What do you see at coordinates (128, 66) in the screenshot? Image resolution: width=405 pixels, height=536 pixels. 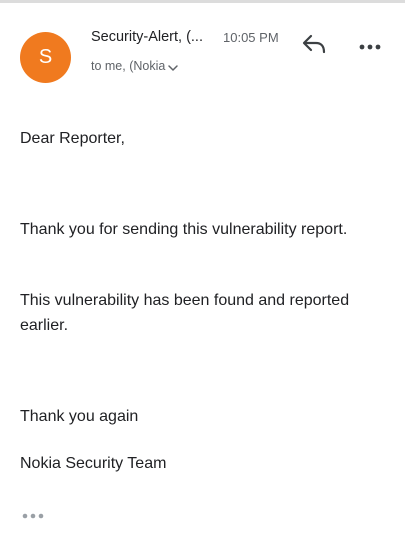 I see `recipient-label: to me, (Nokia` at bounding box center [128, 66].